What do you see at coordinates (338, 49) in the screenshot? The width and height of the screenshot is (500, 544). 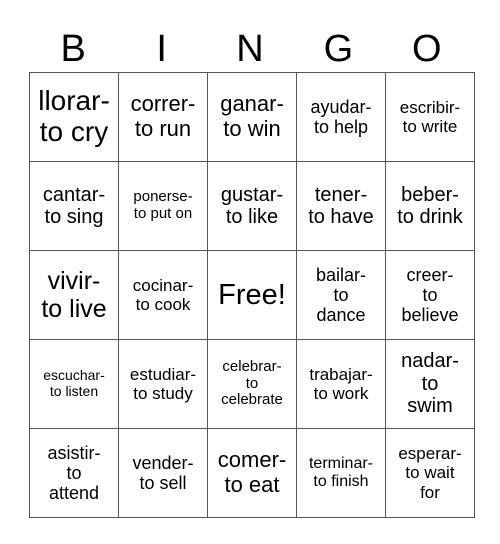 I see `header-letter-g: G` at bounding box center [338, 49].